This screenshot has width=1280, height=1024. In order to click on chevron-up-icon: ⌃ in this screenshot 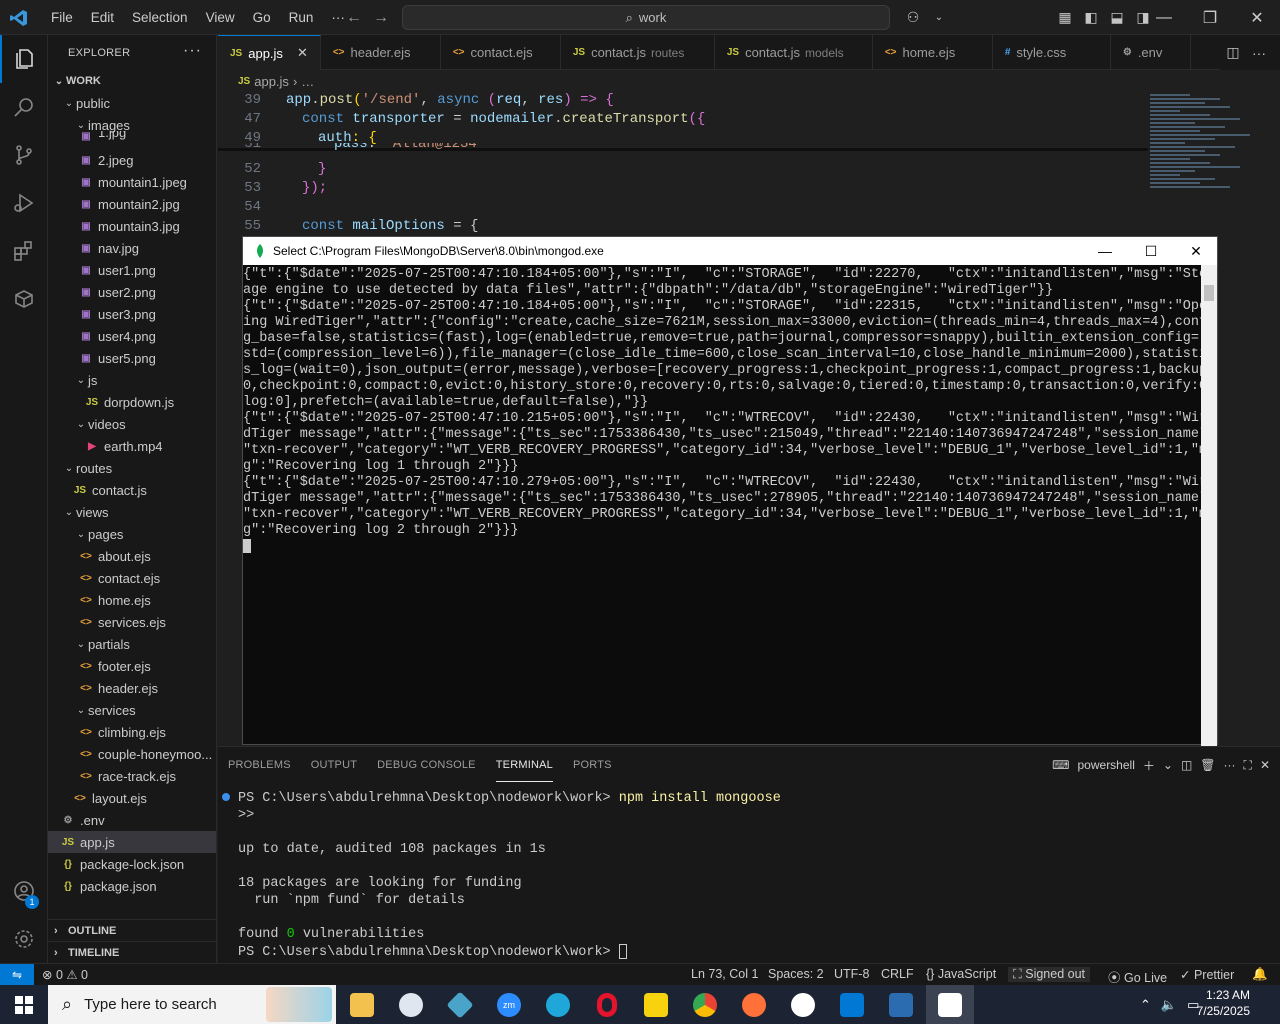, I will do `click(1145, 1005)`.